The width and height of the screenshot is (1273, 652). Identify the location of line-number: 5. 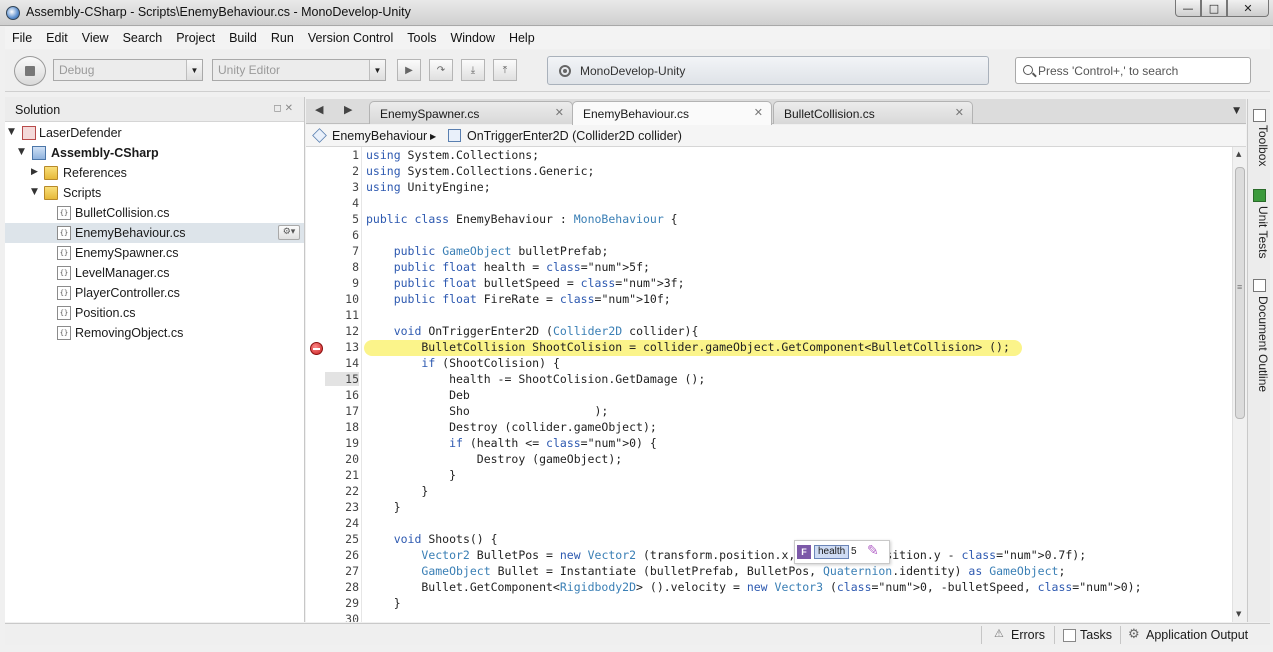
(355, 219).